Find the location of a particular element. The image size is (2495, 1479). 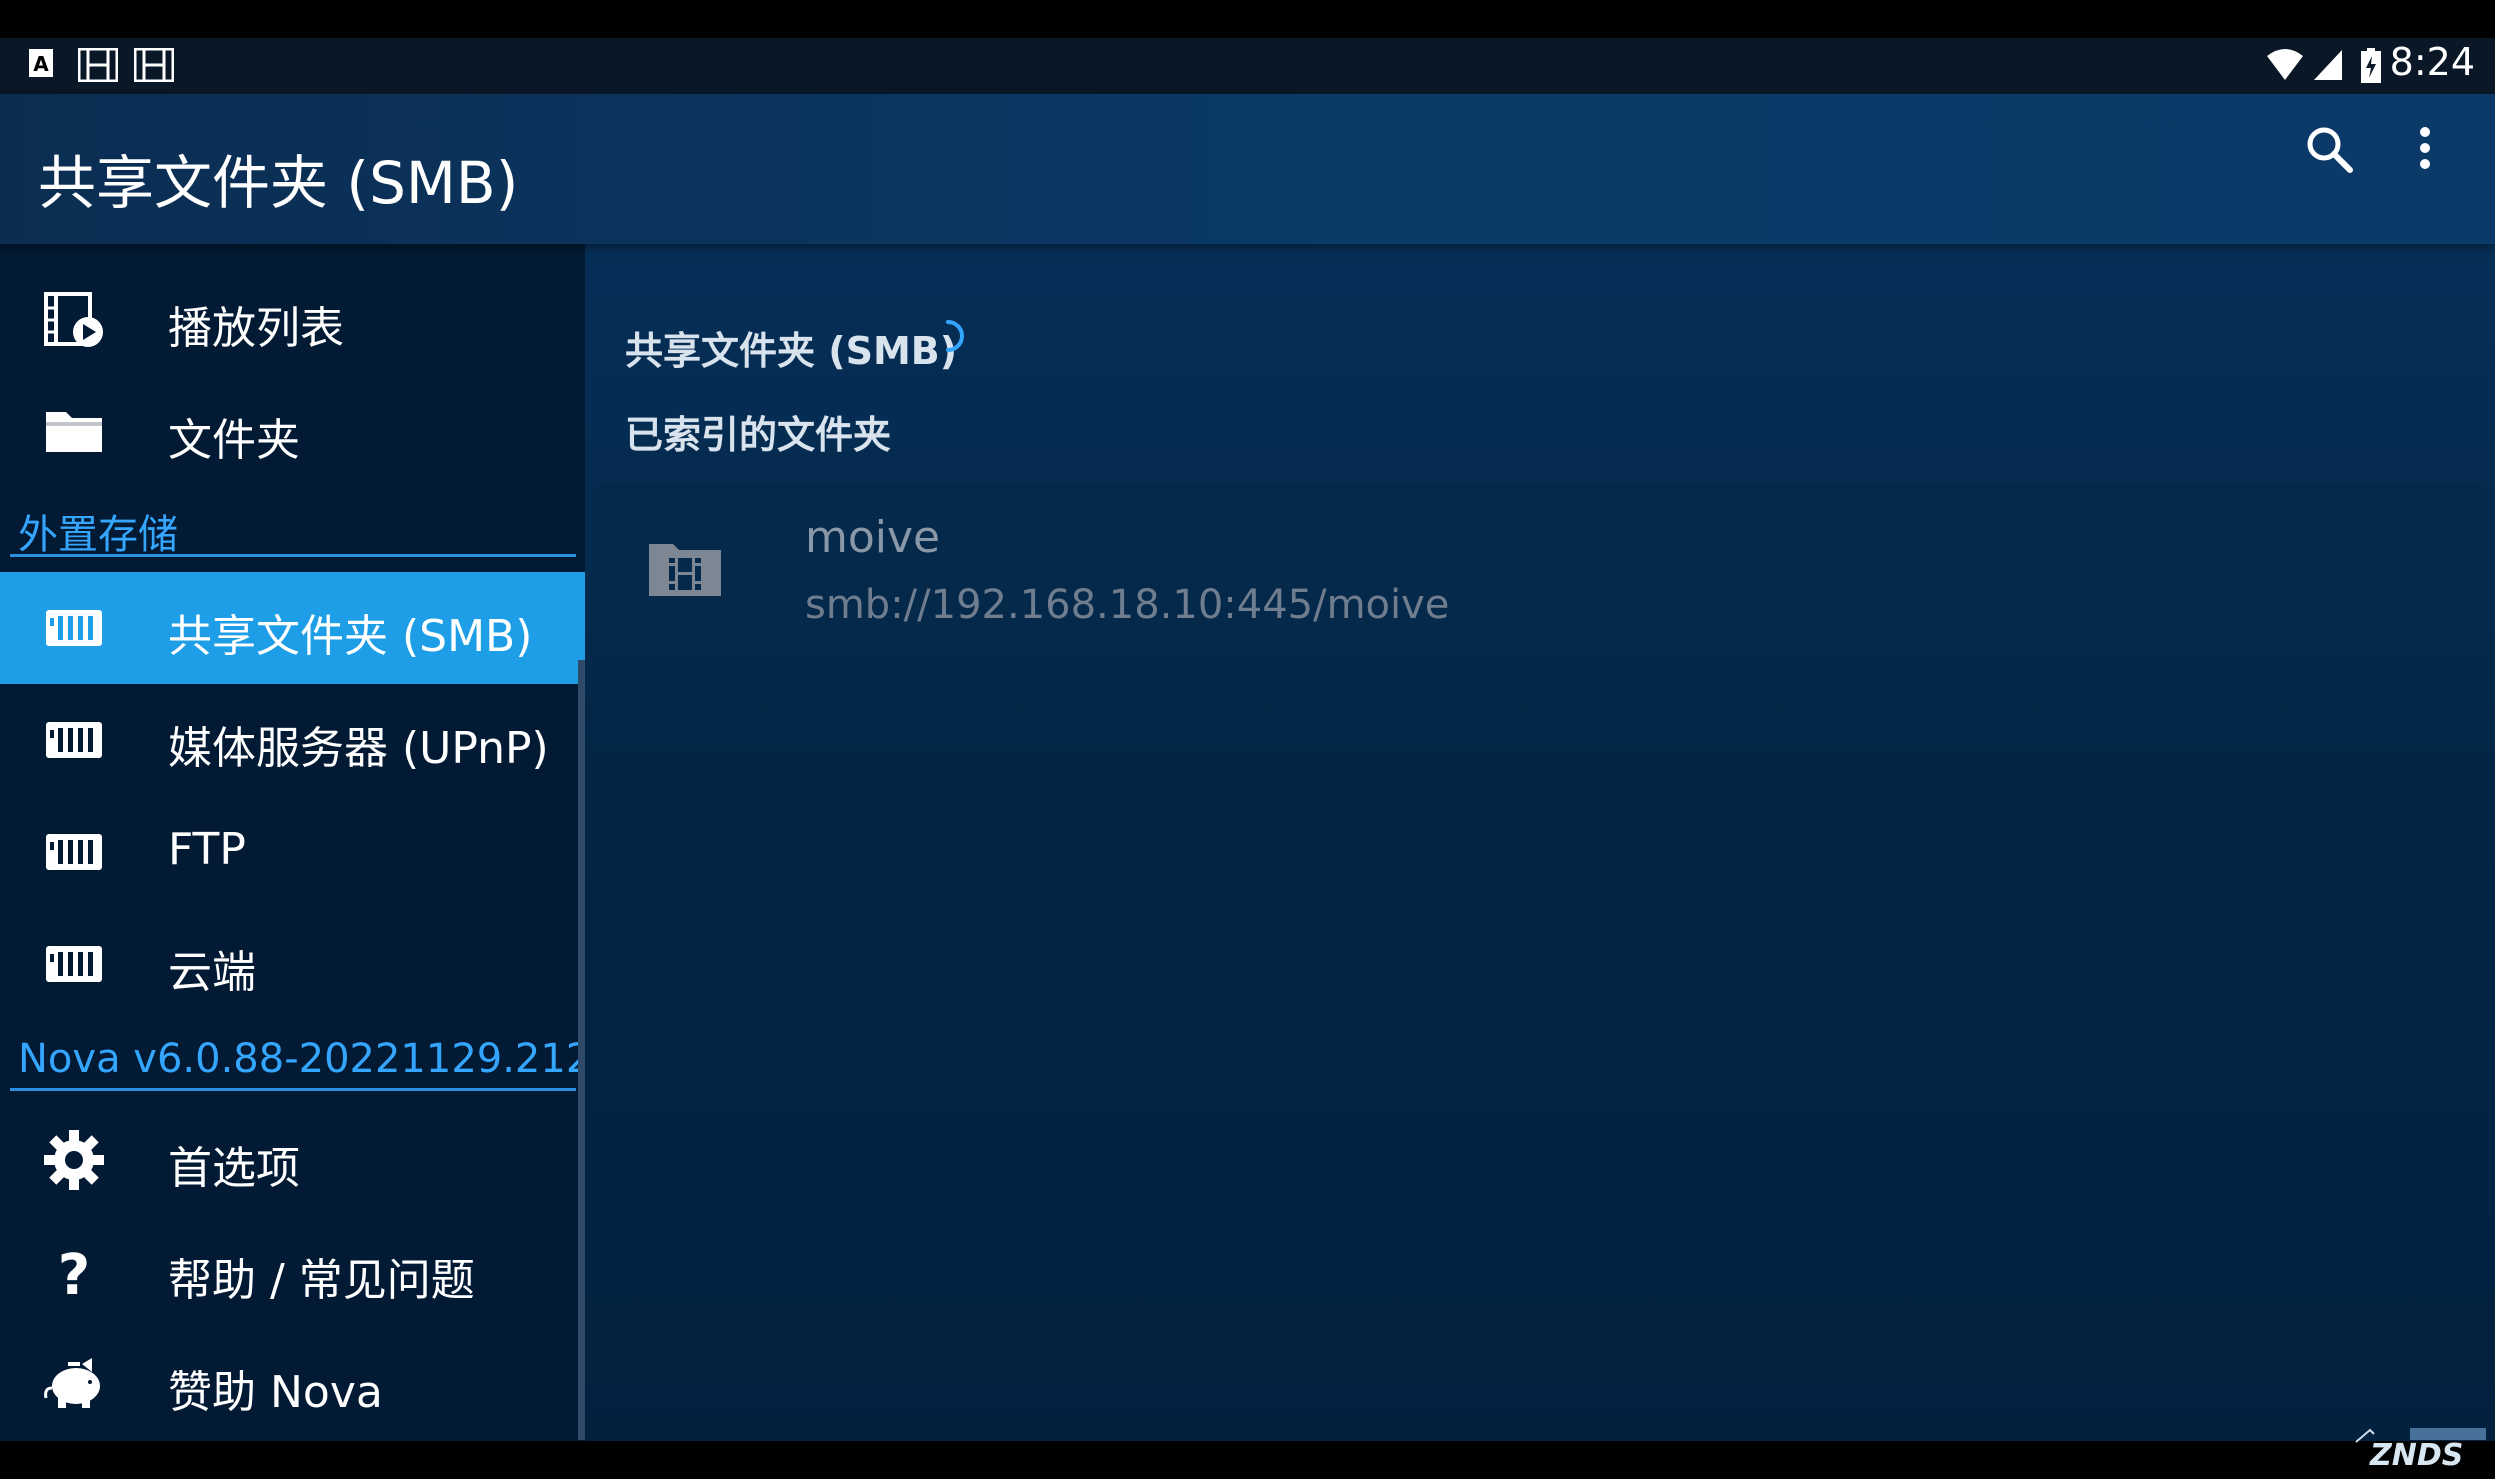

sidebar-item-label: 首选项 is located at coordinates (234, 1168).